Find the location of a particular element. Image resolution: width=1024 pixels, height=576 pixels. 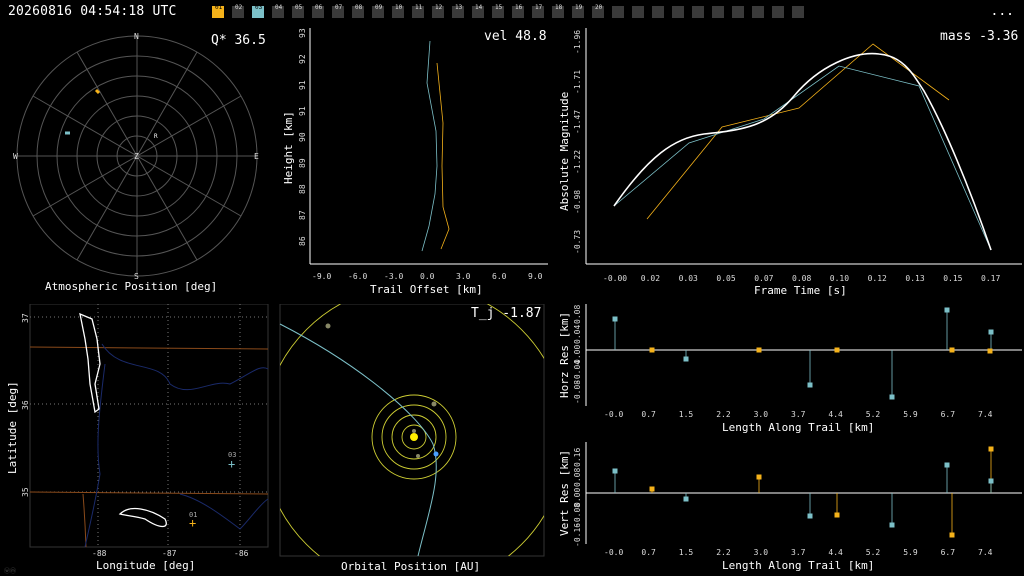

horz-xtick: 2.2 is located at coordinates (723, 414).